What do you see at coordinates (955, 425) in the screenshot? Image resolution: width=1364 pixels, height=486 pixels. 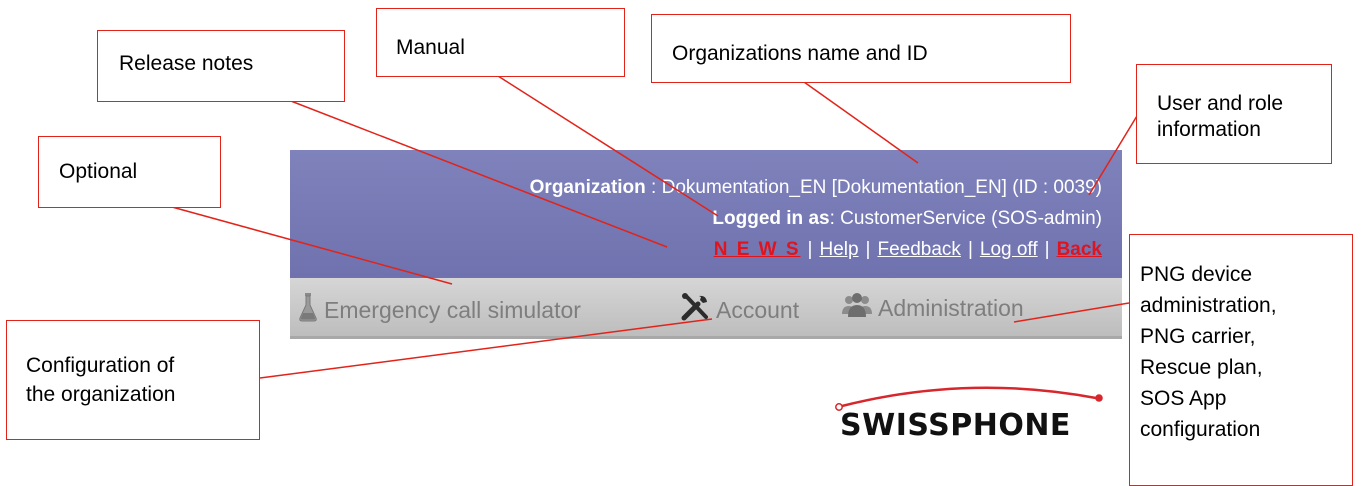 I see `logo-text: SWISSPHONE` at bounding box center [955, 425].